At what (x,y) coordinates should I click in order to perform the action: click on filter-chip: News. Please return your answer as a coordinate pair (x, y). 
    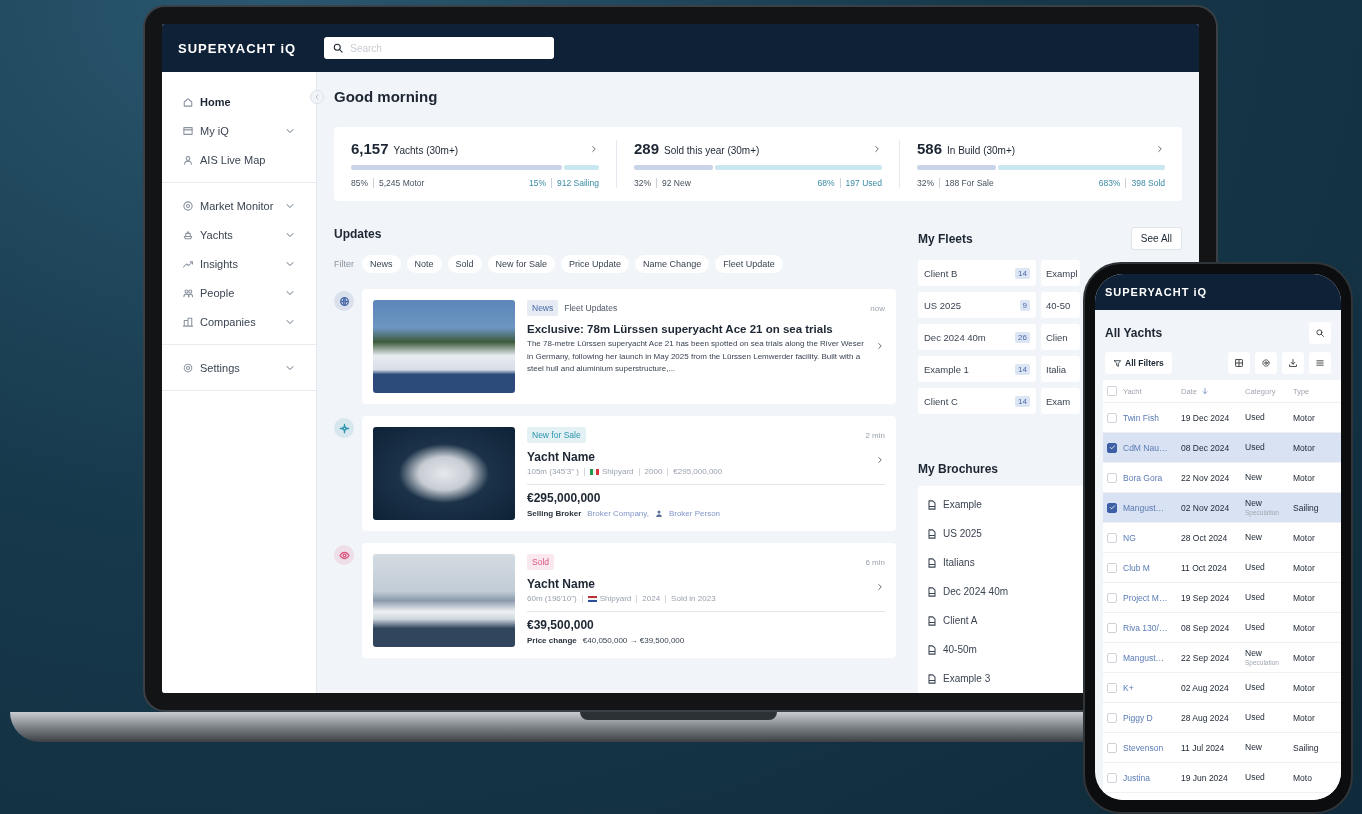
    Looking at the image, I should click on (381, 264).